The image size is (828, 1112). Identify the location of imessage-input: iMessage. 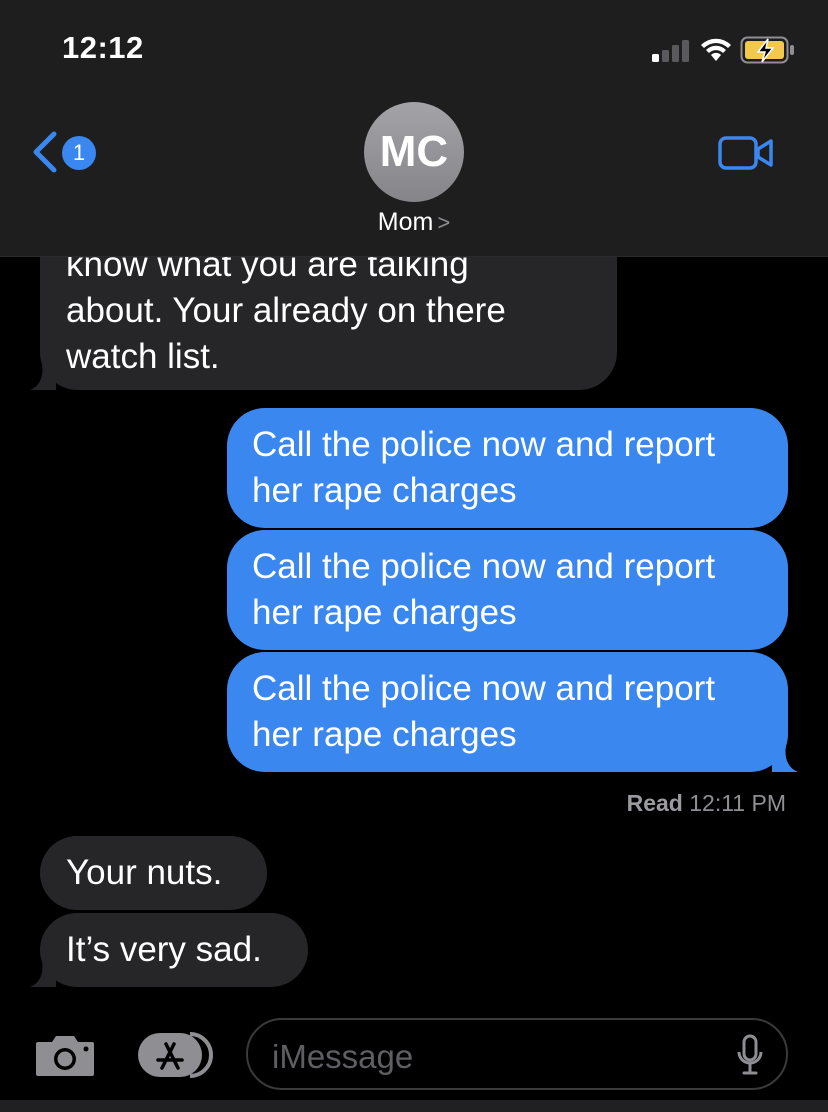
(517, 1054).